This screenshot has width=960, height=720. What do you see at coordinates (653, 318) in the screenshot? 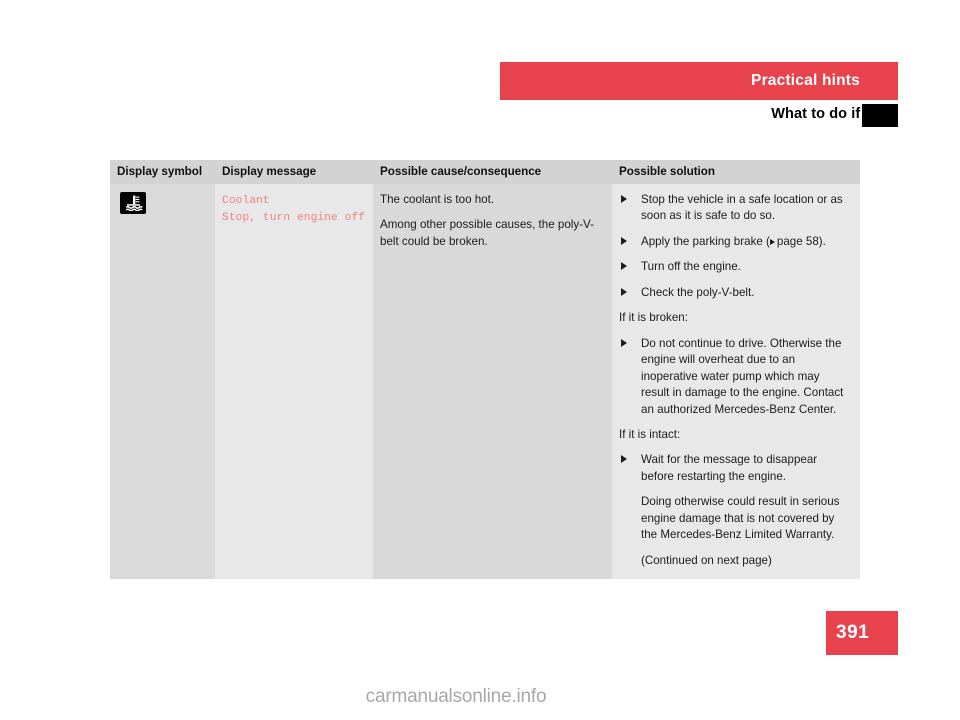
I see `subheading-if-broken: If it is broken:` at bounding box center [653, 318].